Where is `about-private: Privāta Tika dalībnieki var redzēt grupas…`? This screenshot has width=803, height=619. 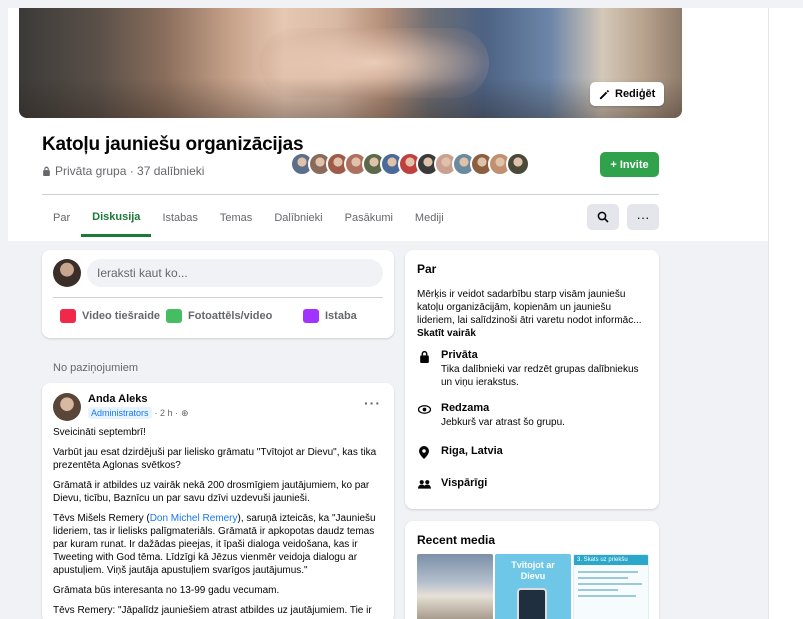
about-private: Privāta Tika dalībnieki var redzēt grupas… is located at coordinates (534, 369).